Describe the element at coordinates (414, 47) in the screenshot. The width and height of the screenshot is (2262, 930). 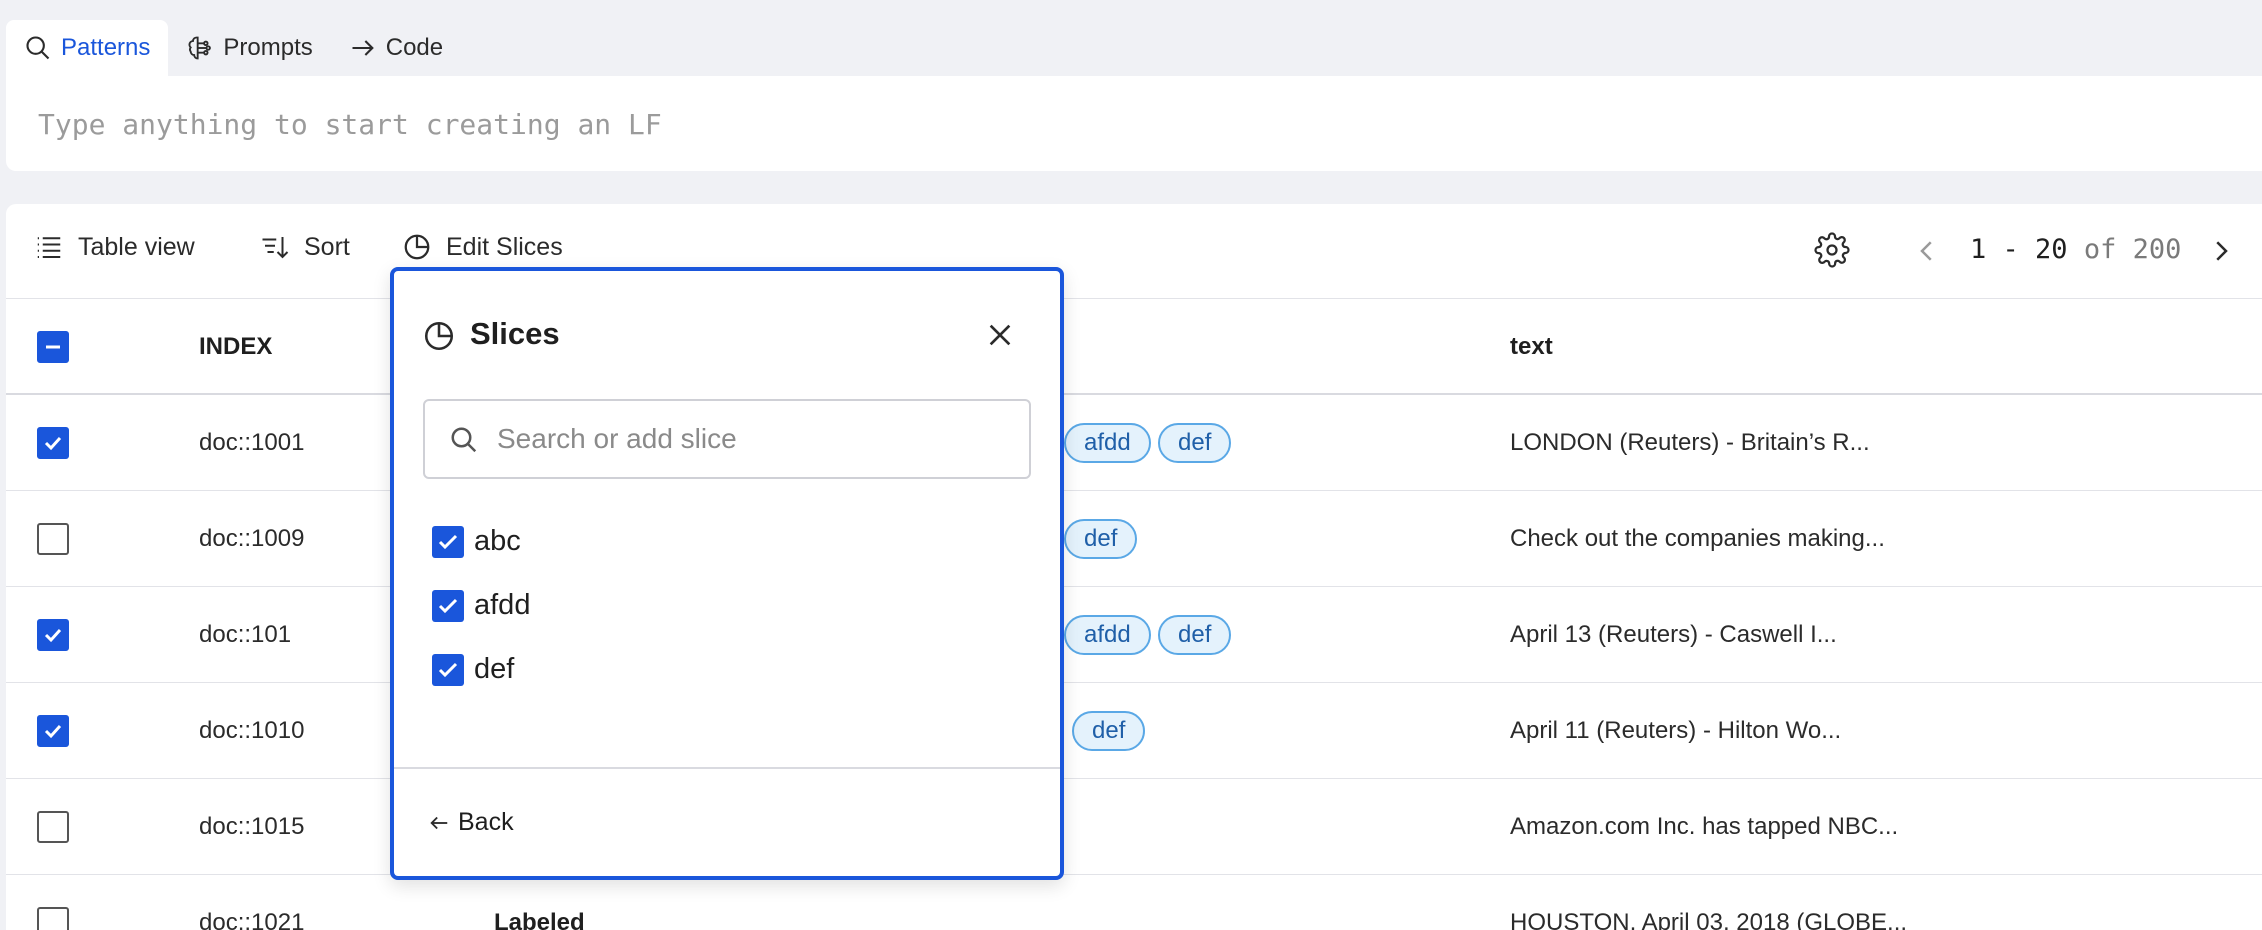
I see `tab-code-label: Code` at that location.